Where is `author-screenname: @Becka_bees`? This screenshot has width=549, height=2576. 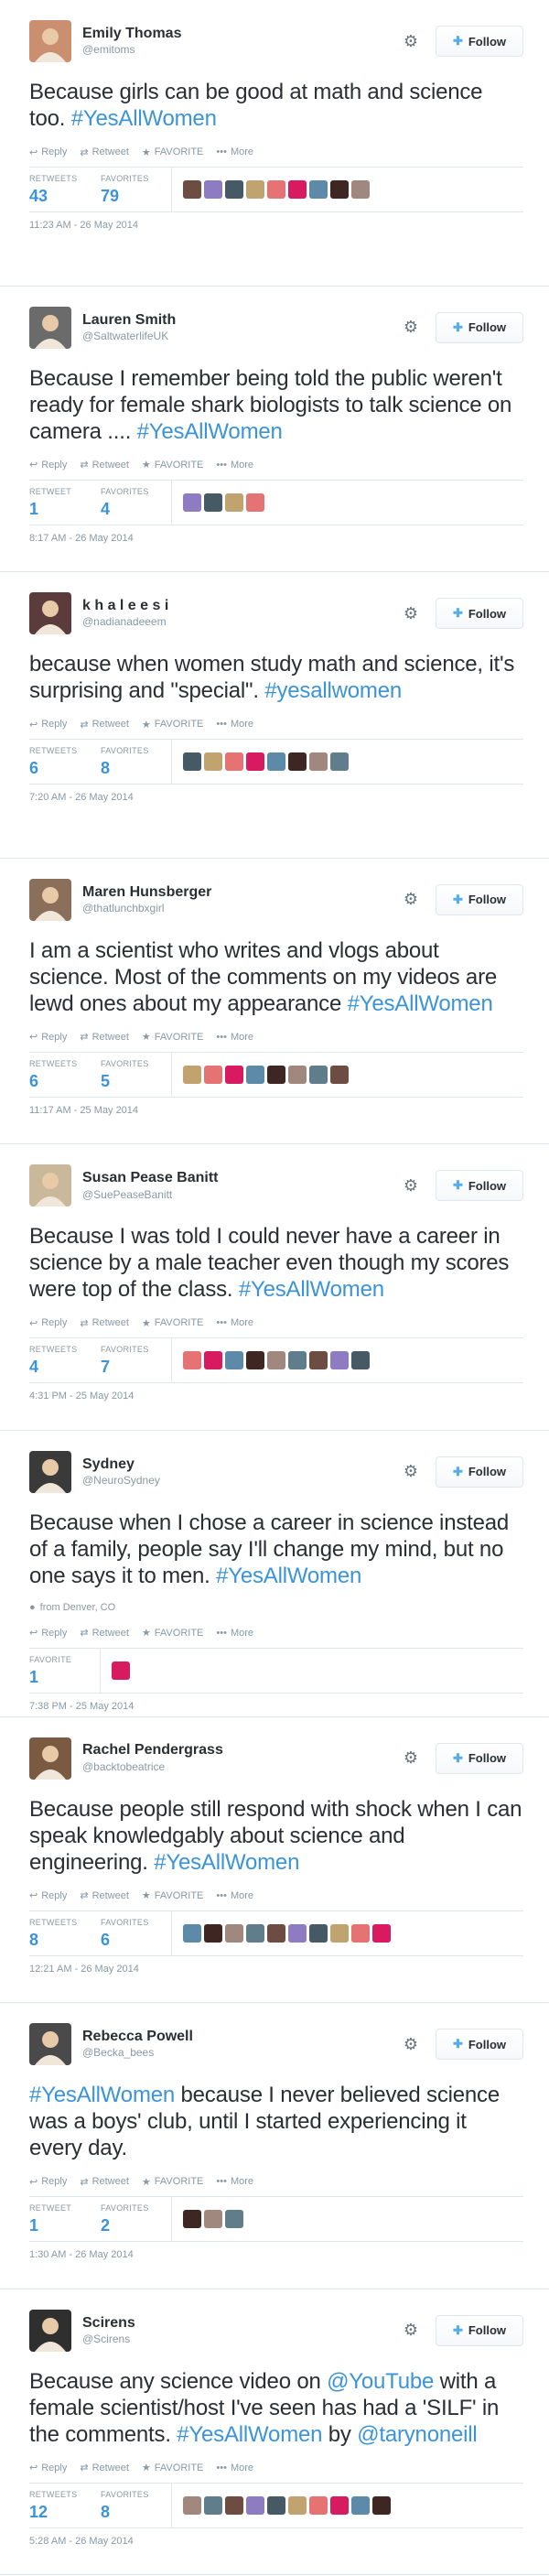 author-screenname: @Becka_bees is located at coordinates (243, 2053).